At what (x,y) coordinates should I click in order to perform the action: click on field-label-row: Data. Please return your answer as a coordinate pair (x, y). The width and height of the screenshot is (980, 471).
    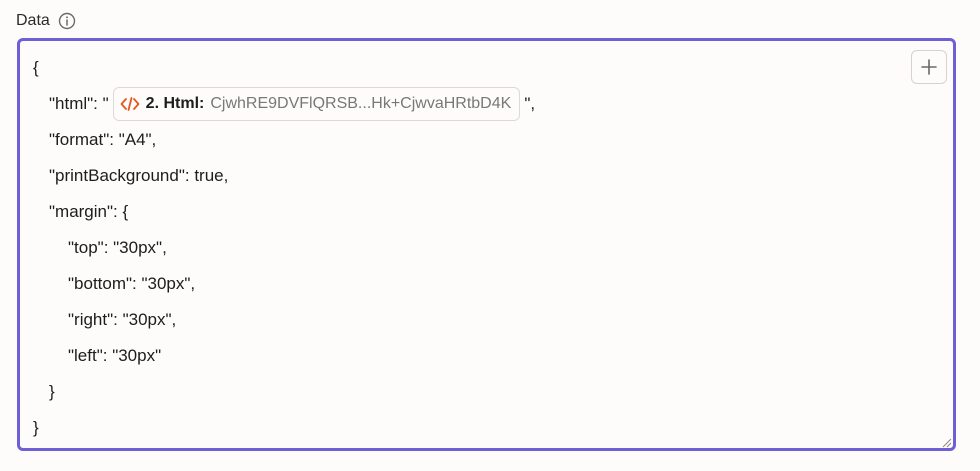
    Looking at the image, I should click on (46, 21).